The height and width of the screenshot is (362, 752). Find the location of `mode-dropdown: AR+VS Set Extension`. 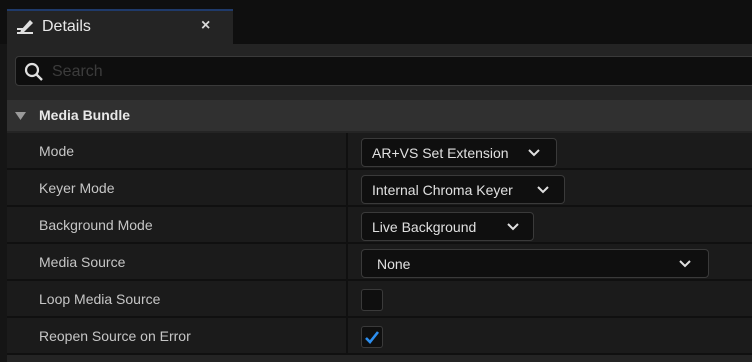

mode-dropdown: AR+VS Set Extension is located at coordinates (459, 152).